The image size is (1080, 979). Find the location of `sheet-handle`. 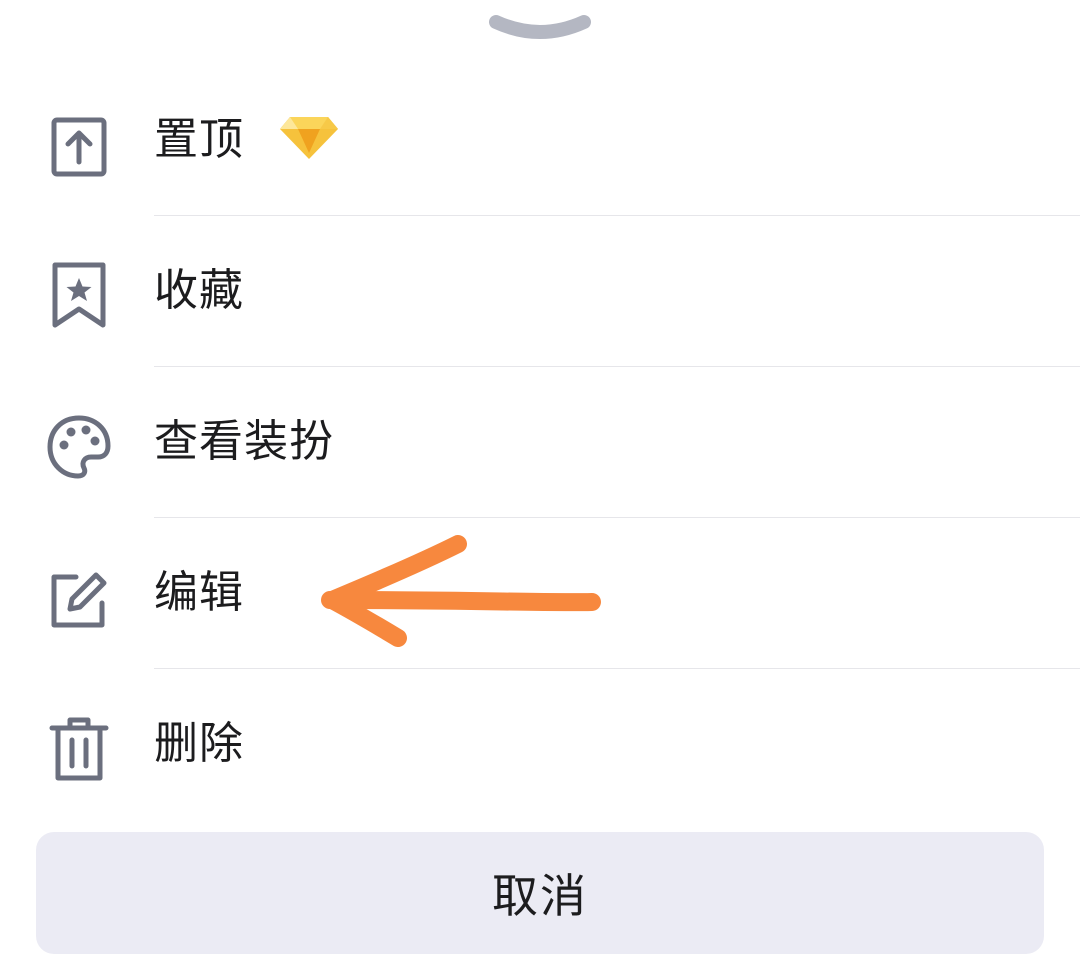

sheet-handle is located at coordinates (540, 28).